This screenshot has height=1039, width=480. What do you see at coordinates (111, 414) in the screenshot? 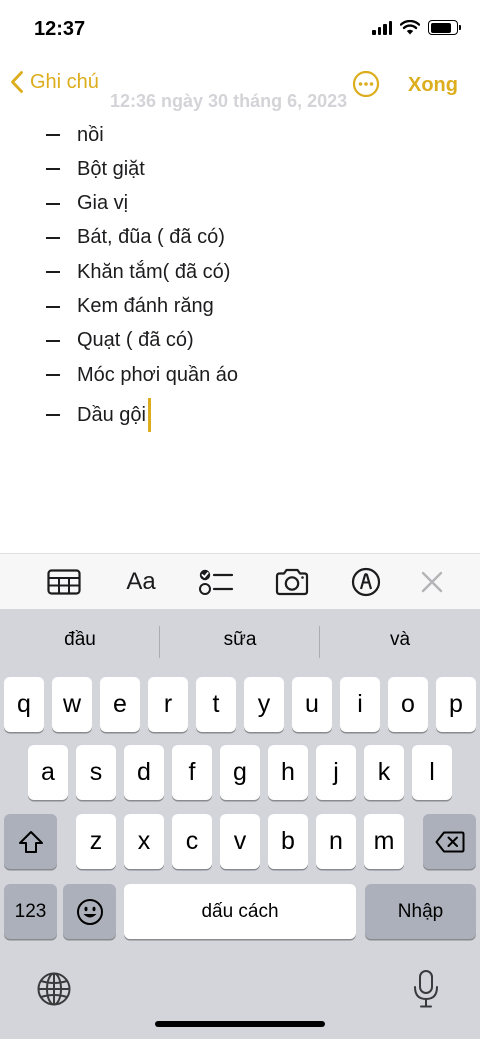
I see `list-item-text: Dầu gội` at bounding box center [111, 414].